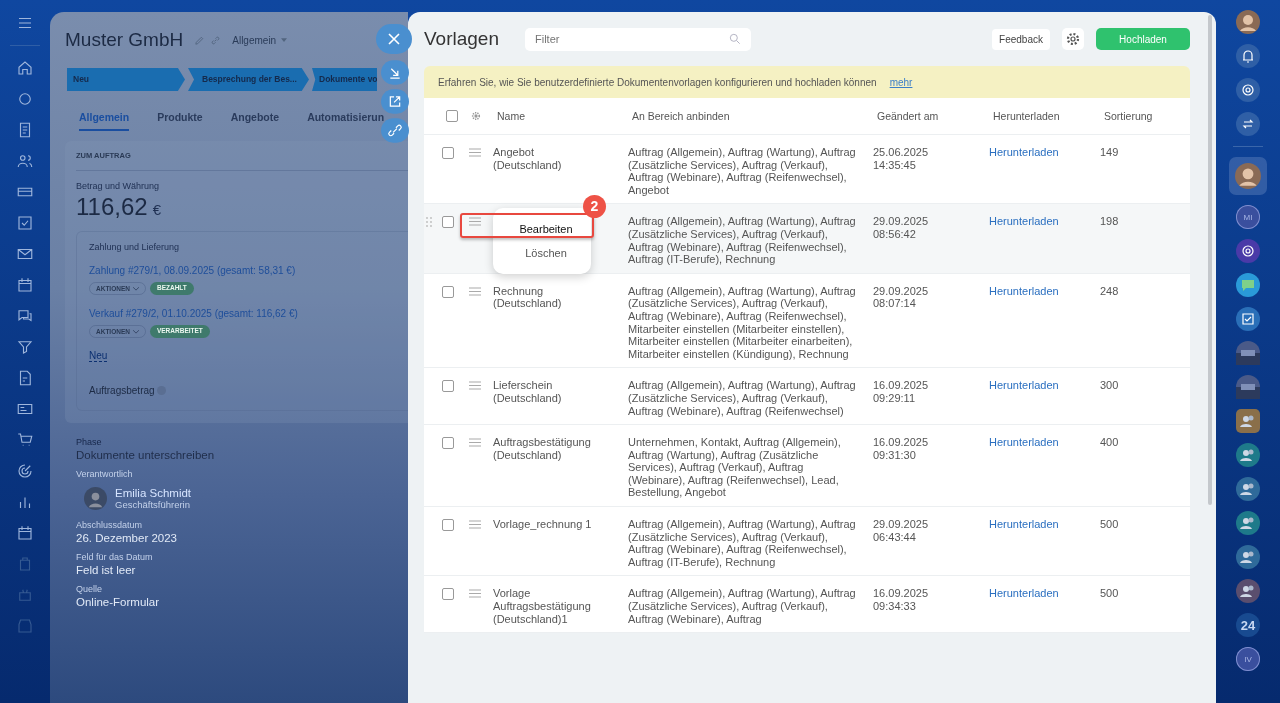 This screenshot has height=703, width=1280. I want to click on binding-list: Auftrag (Allgemein), Auftrag (Wartung), Auftrag (Zusätzliche Services), Auftrag (Verkauf), Auftrag (Webinare), Auftrag, so click(750, 606).